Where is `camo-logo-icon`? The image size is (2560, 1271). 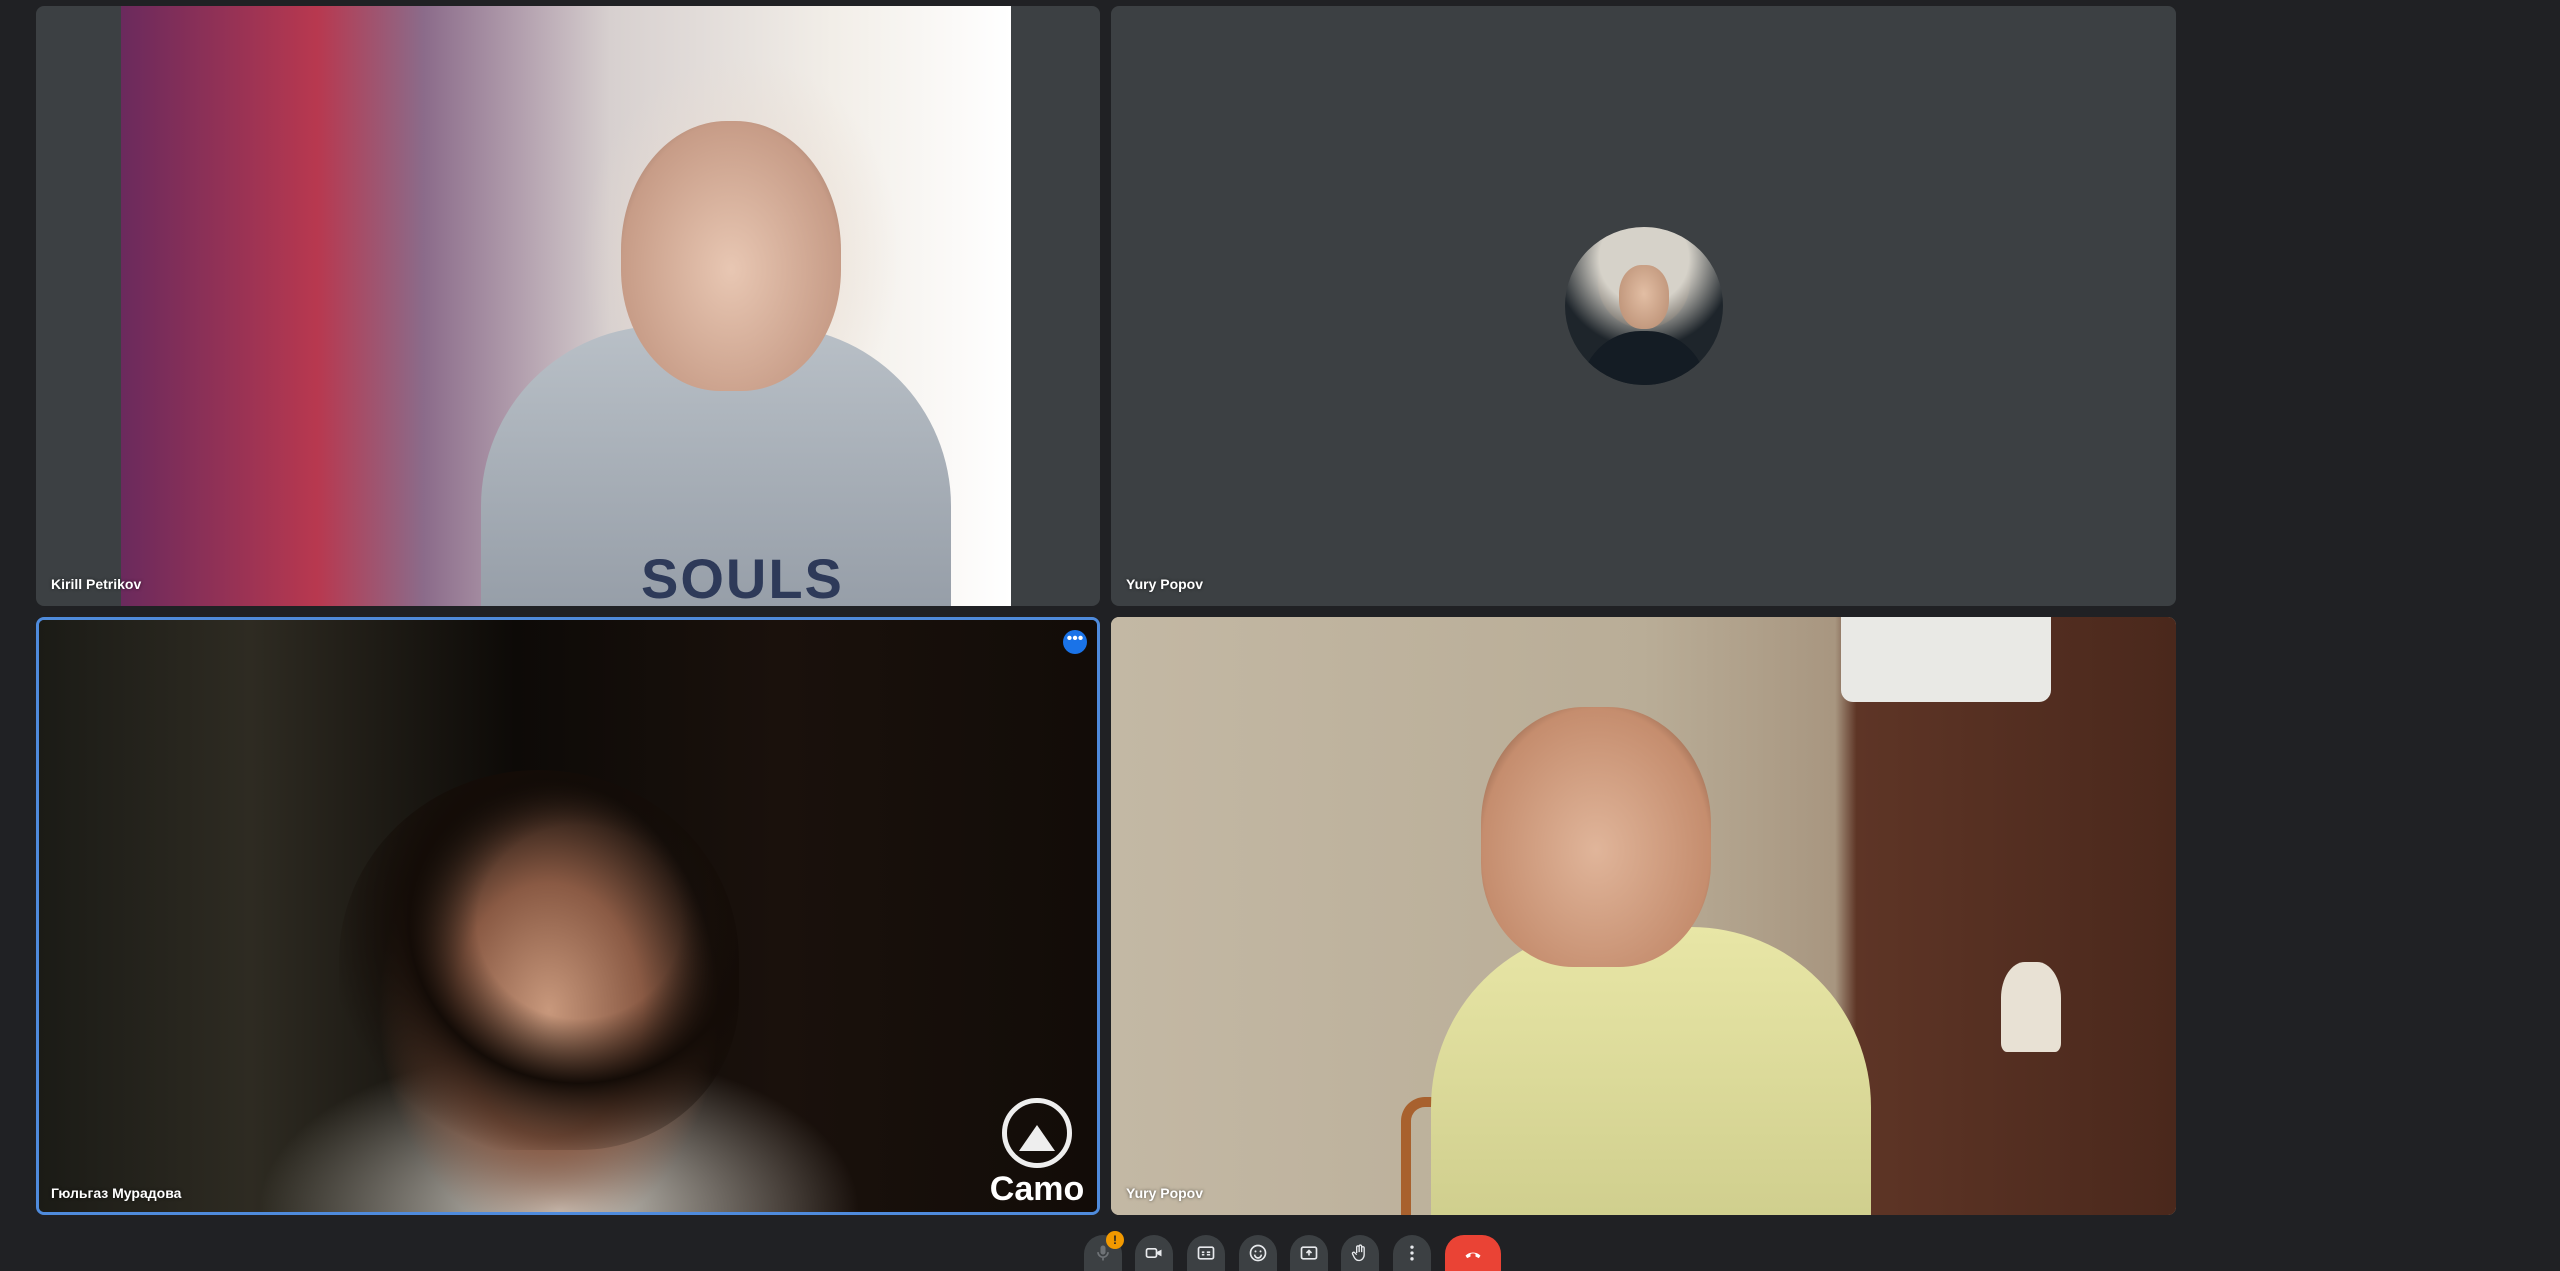
camo-logo-icon is located at coordinates (1037, 1133).